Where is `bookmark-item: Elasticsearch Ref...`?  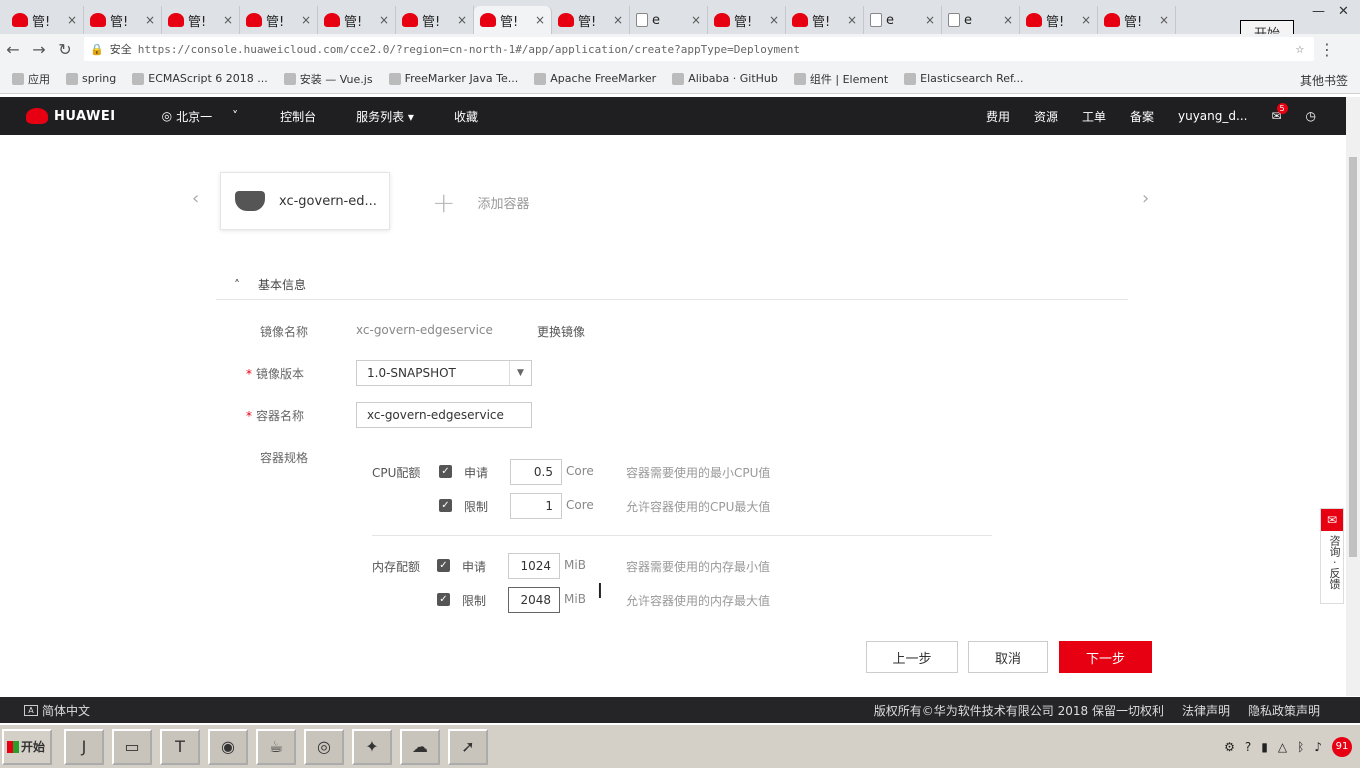
bookmark-item: Elasticsearch Ref... is located at coordinates (964, 78).